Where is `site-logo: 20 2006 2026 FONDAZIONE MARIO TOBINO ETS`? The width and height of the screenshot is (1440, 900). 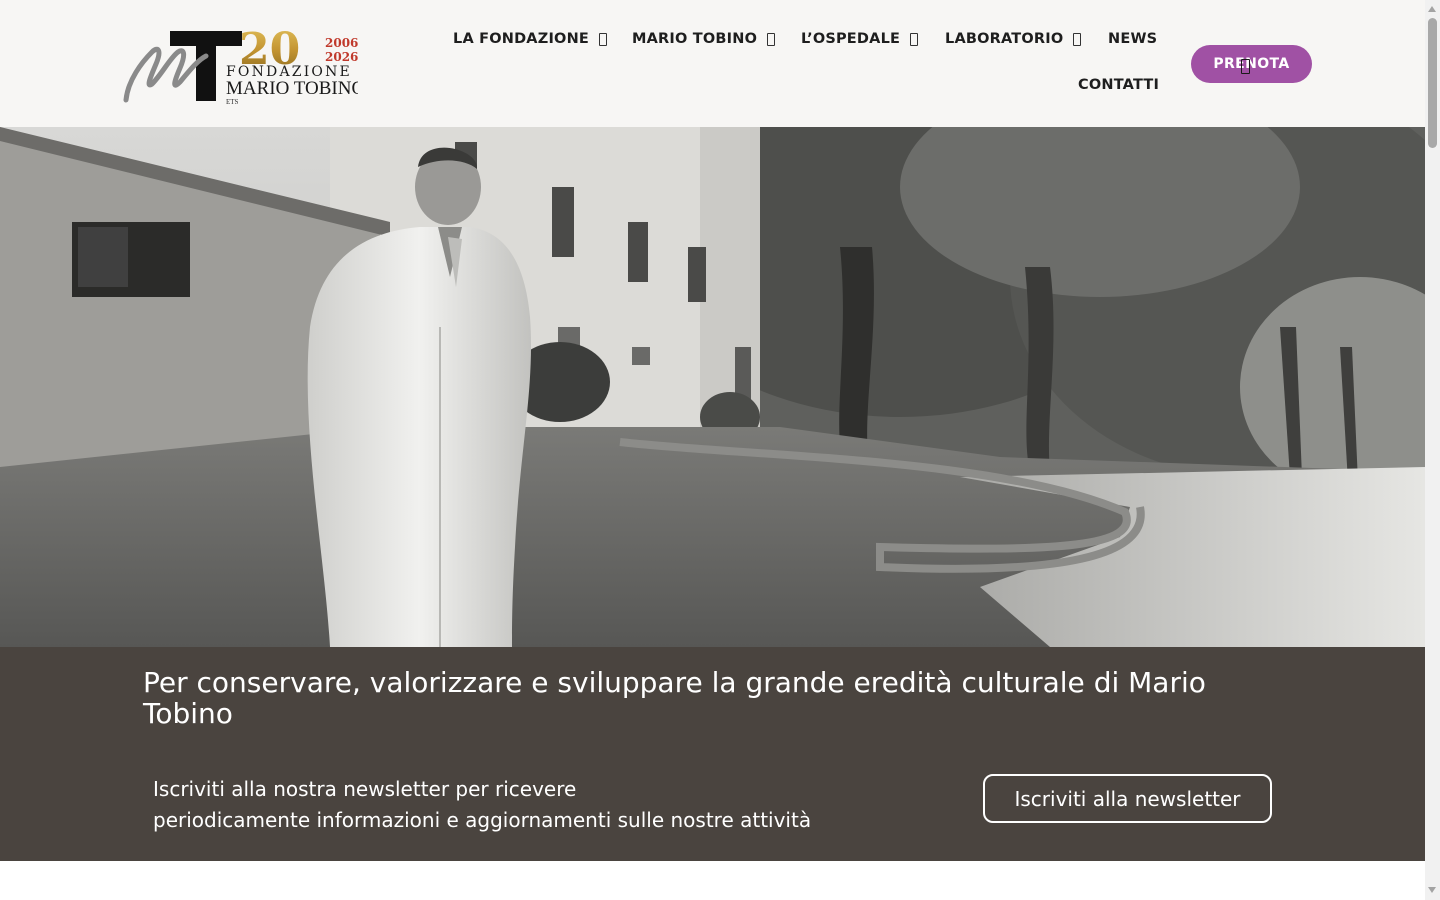 site-logo: 20 2006 2026 FONDAZIONE MARIO TOBINO ETS is located at coordinates (240, 64).